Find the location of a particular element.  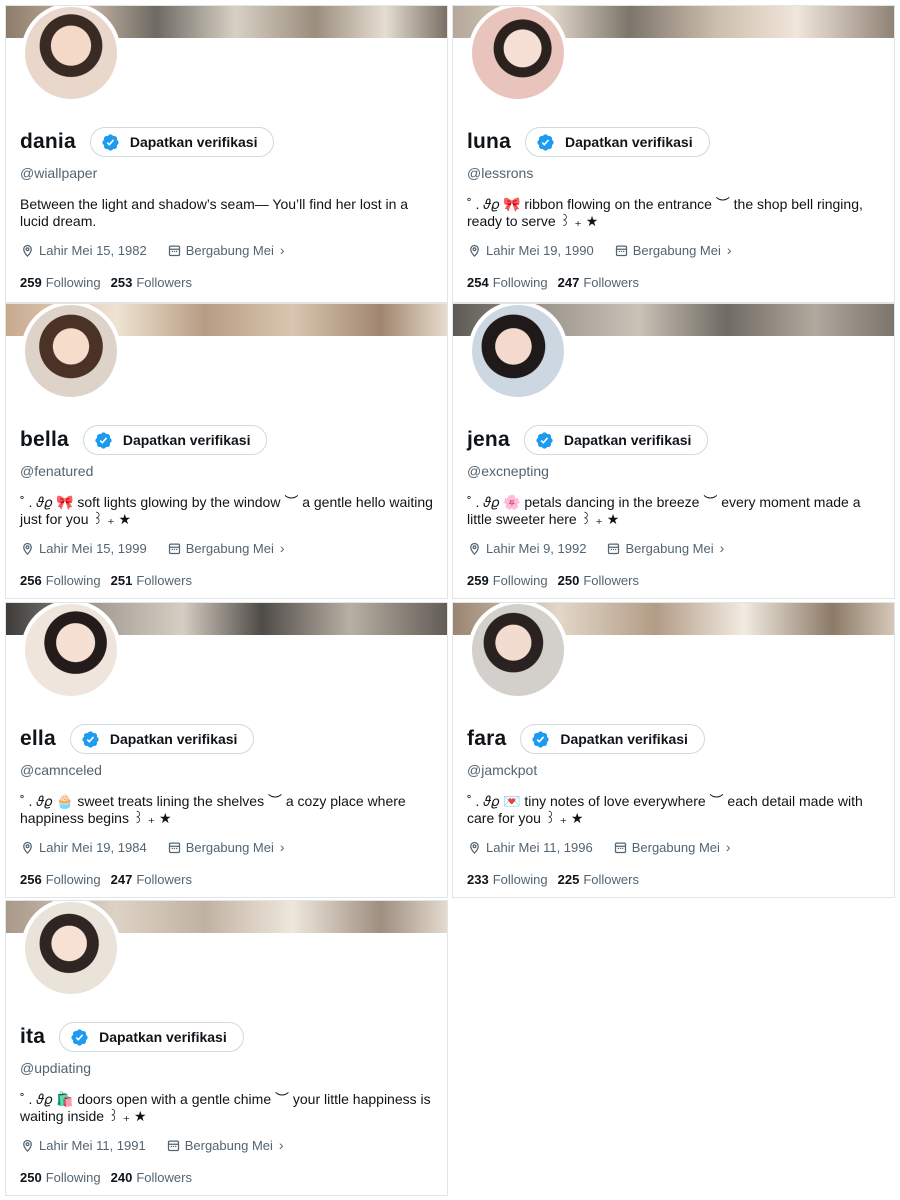

followers-link: 225 Followers is located at coordinates (598, 879).